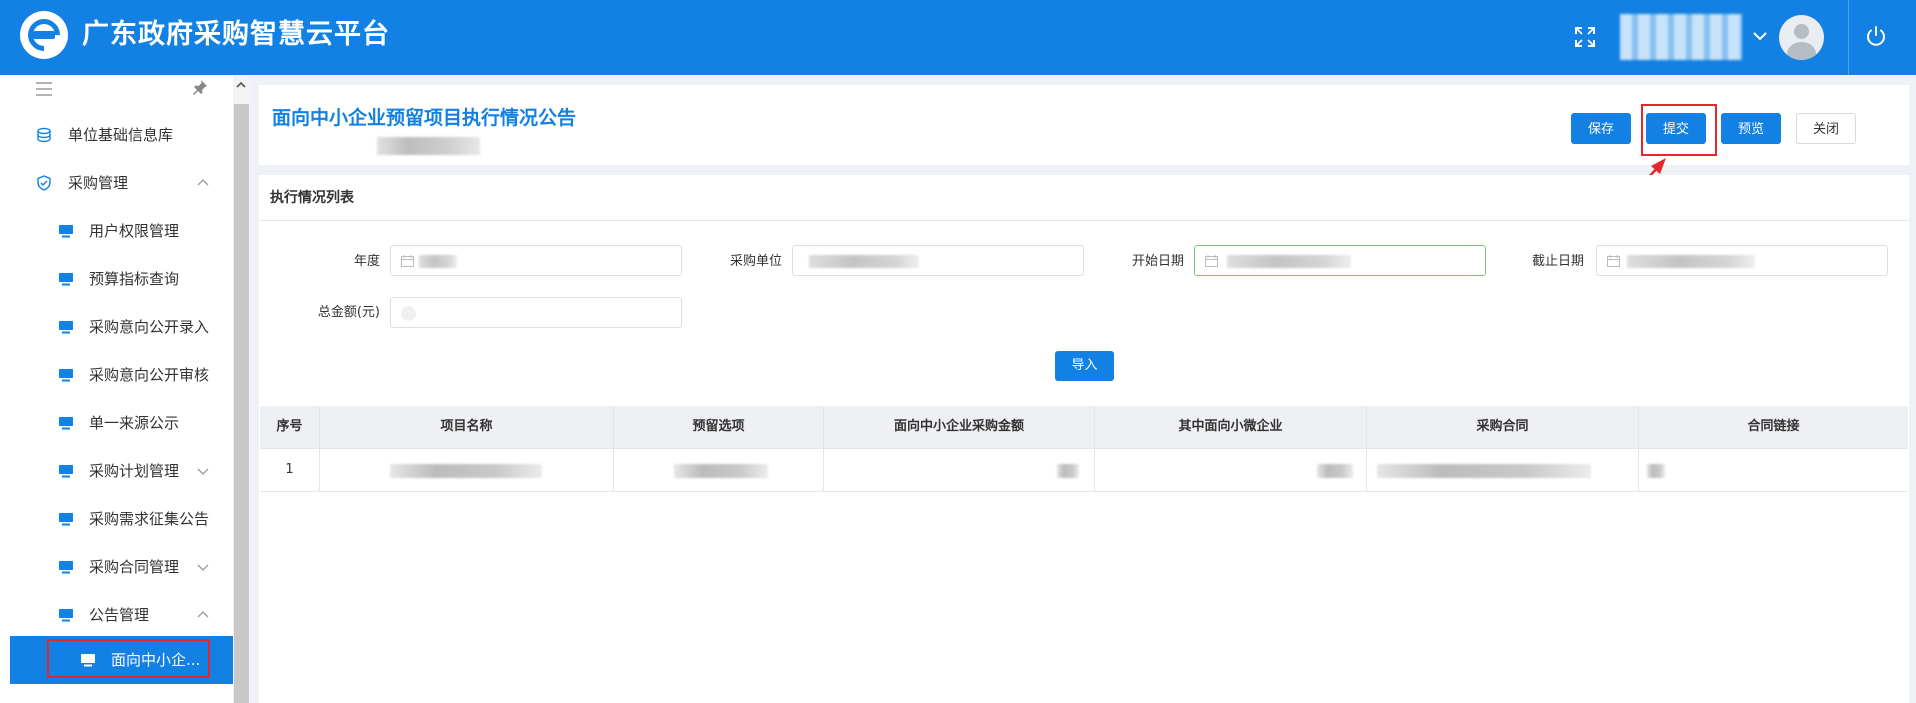 This screenshot has height=703, width=1916. What do you see at coordinates (290, 470) in the screenshot?
I see `row-index: 1` at bounding box center [290, 470].